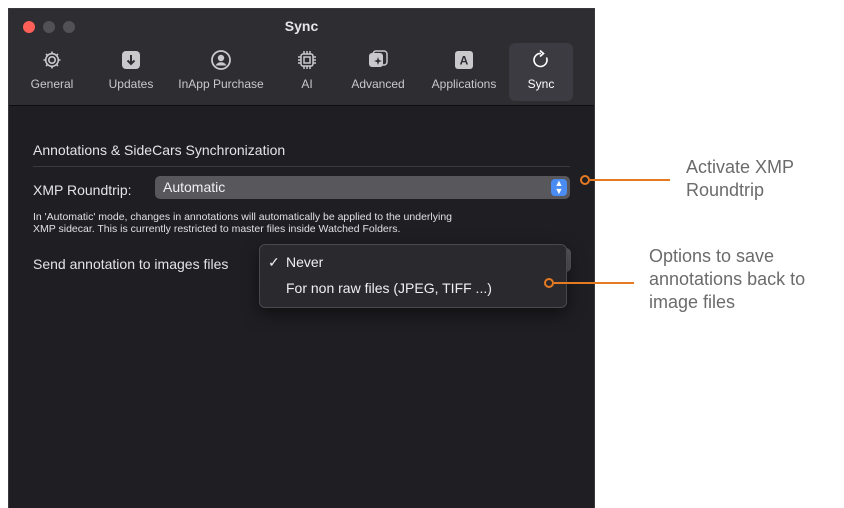  Describe the element at coordinates (305, 262) in the screenshot. I see `menu-item-label: Never` at that location.